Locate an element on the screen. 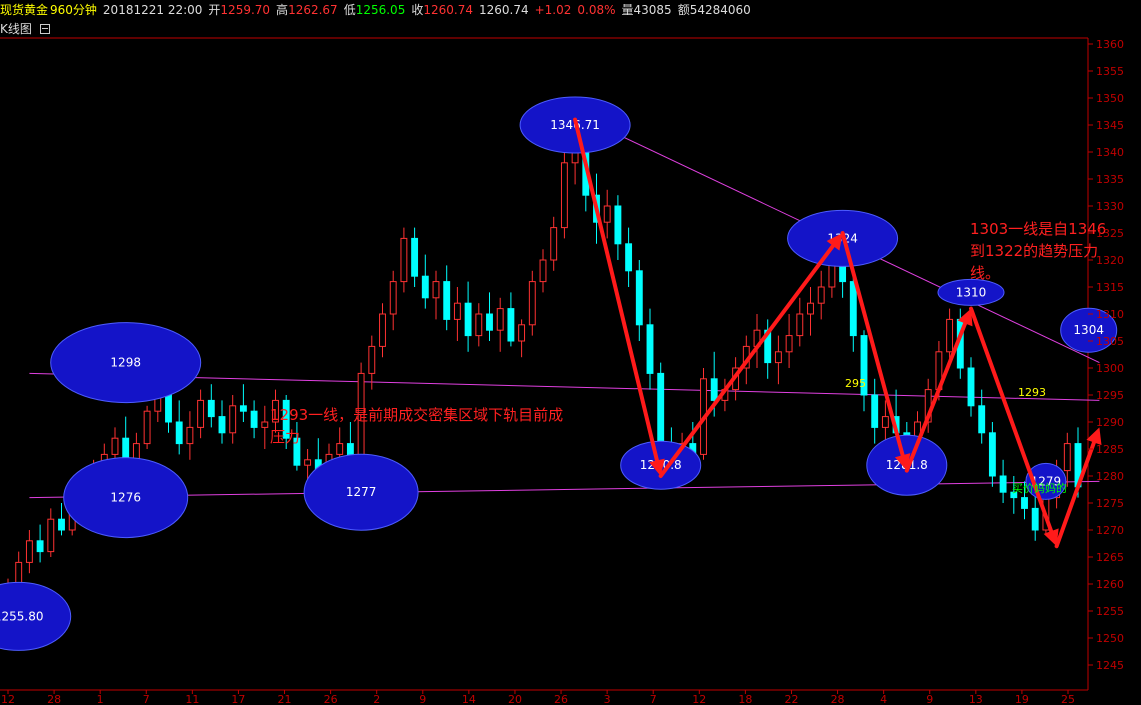 The image size is (1141, 705). y-tick-label: 1315 is located at coordinates (1110, 287).